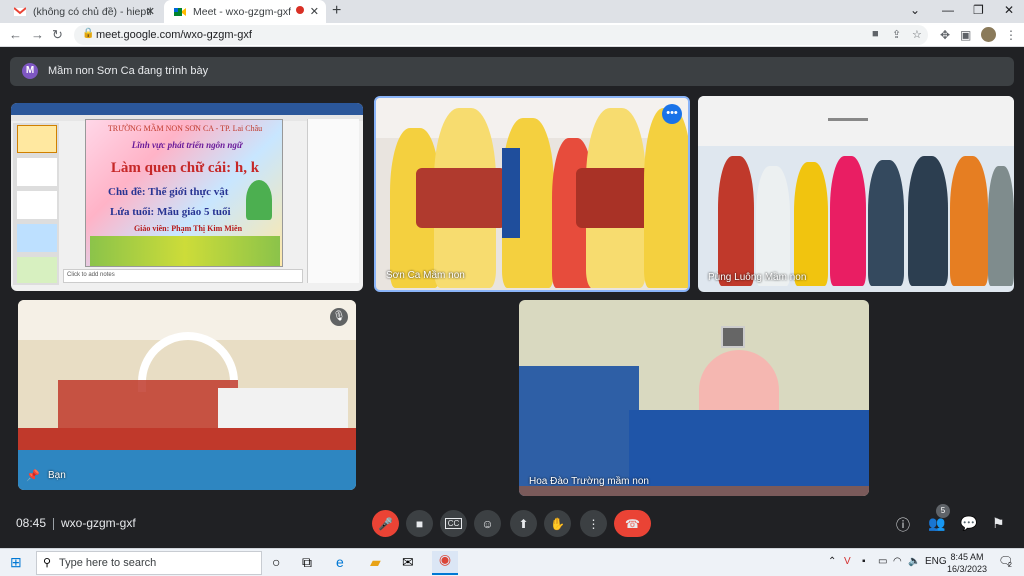 The image size is (1024, 576). Describe the element at coordinates (408, 562) in the screenshot. I see `mail-icon: ✉` at that location.